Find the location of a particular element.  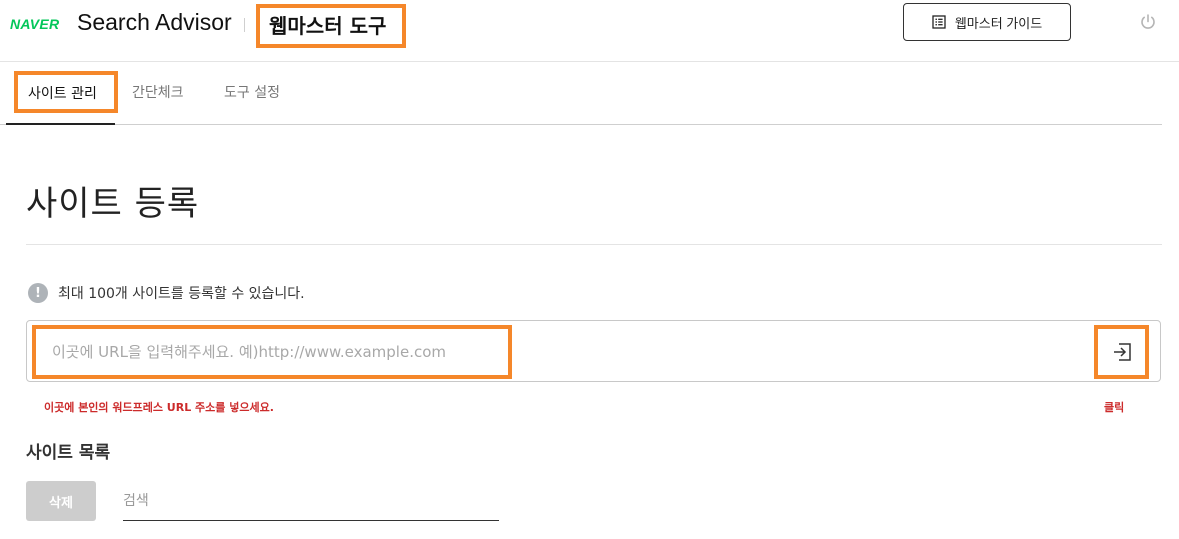

guide-button-label: 웹마스터 가이드 is located at coordinates (998, 23).